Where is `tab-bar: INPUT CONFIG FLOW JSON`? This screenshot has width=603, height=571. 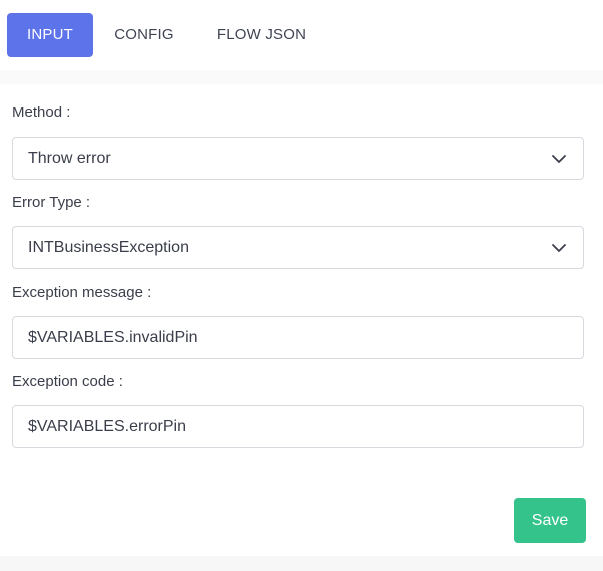
tab-bar: INPUT CONFIG FLOW JSON is located at coordinates (301, 35).